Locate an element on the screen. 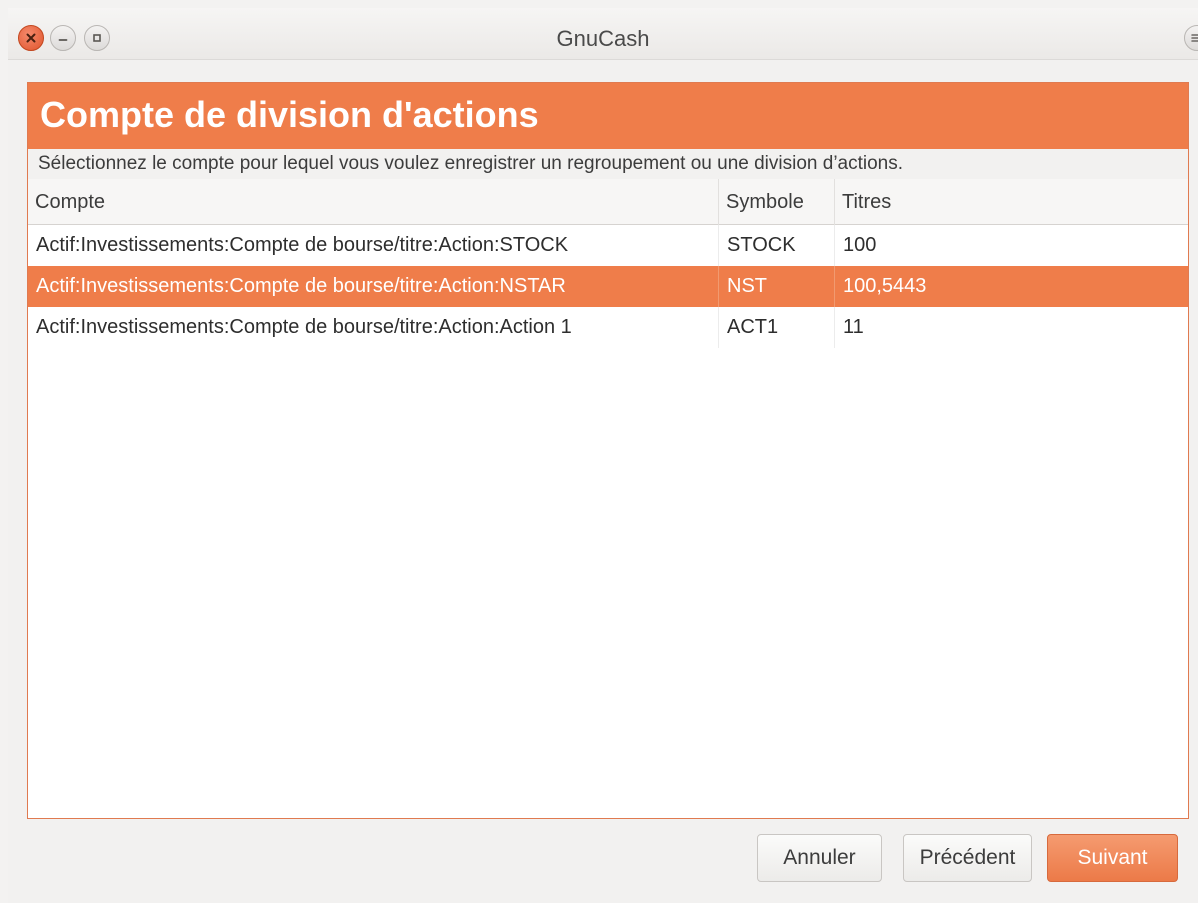 This screenshot has width=1198, height=903. cell-symbol: STOCK is located at coordinates (776, 245).